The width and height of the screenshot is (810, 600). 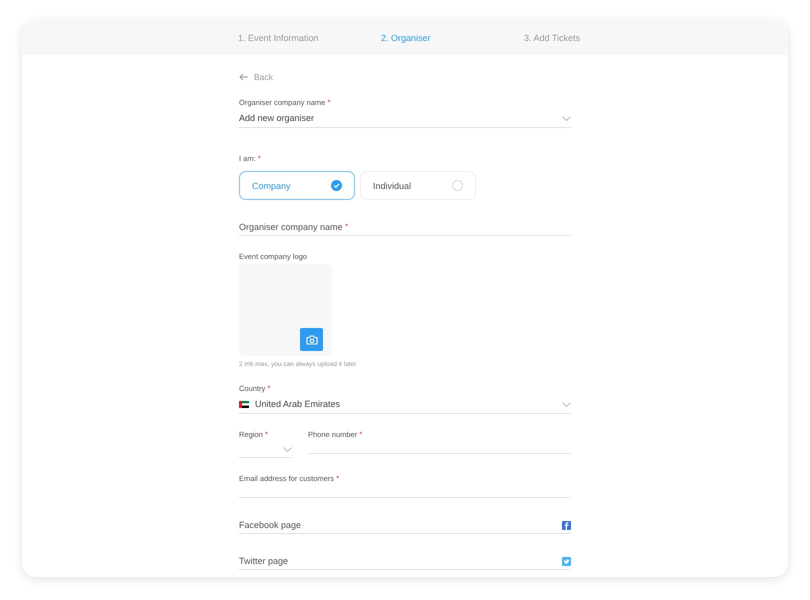 I want to click on social-page-field: Twitter page, so click(x=405, y=563).